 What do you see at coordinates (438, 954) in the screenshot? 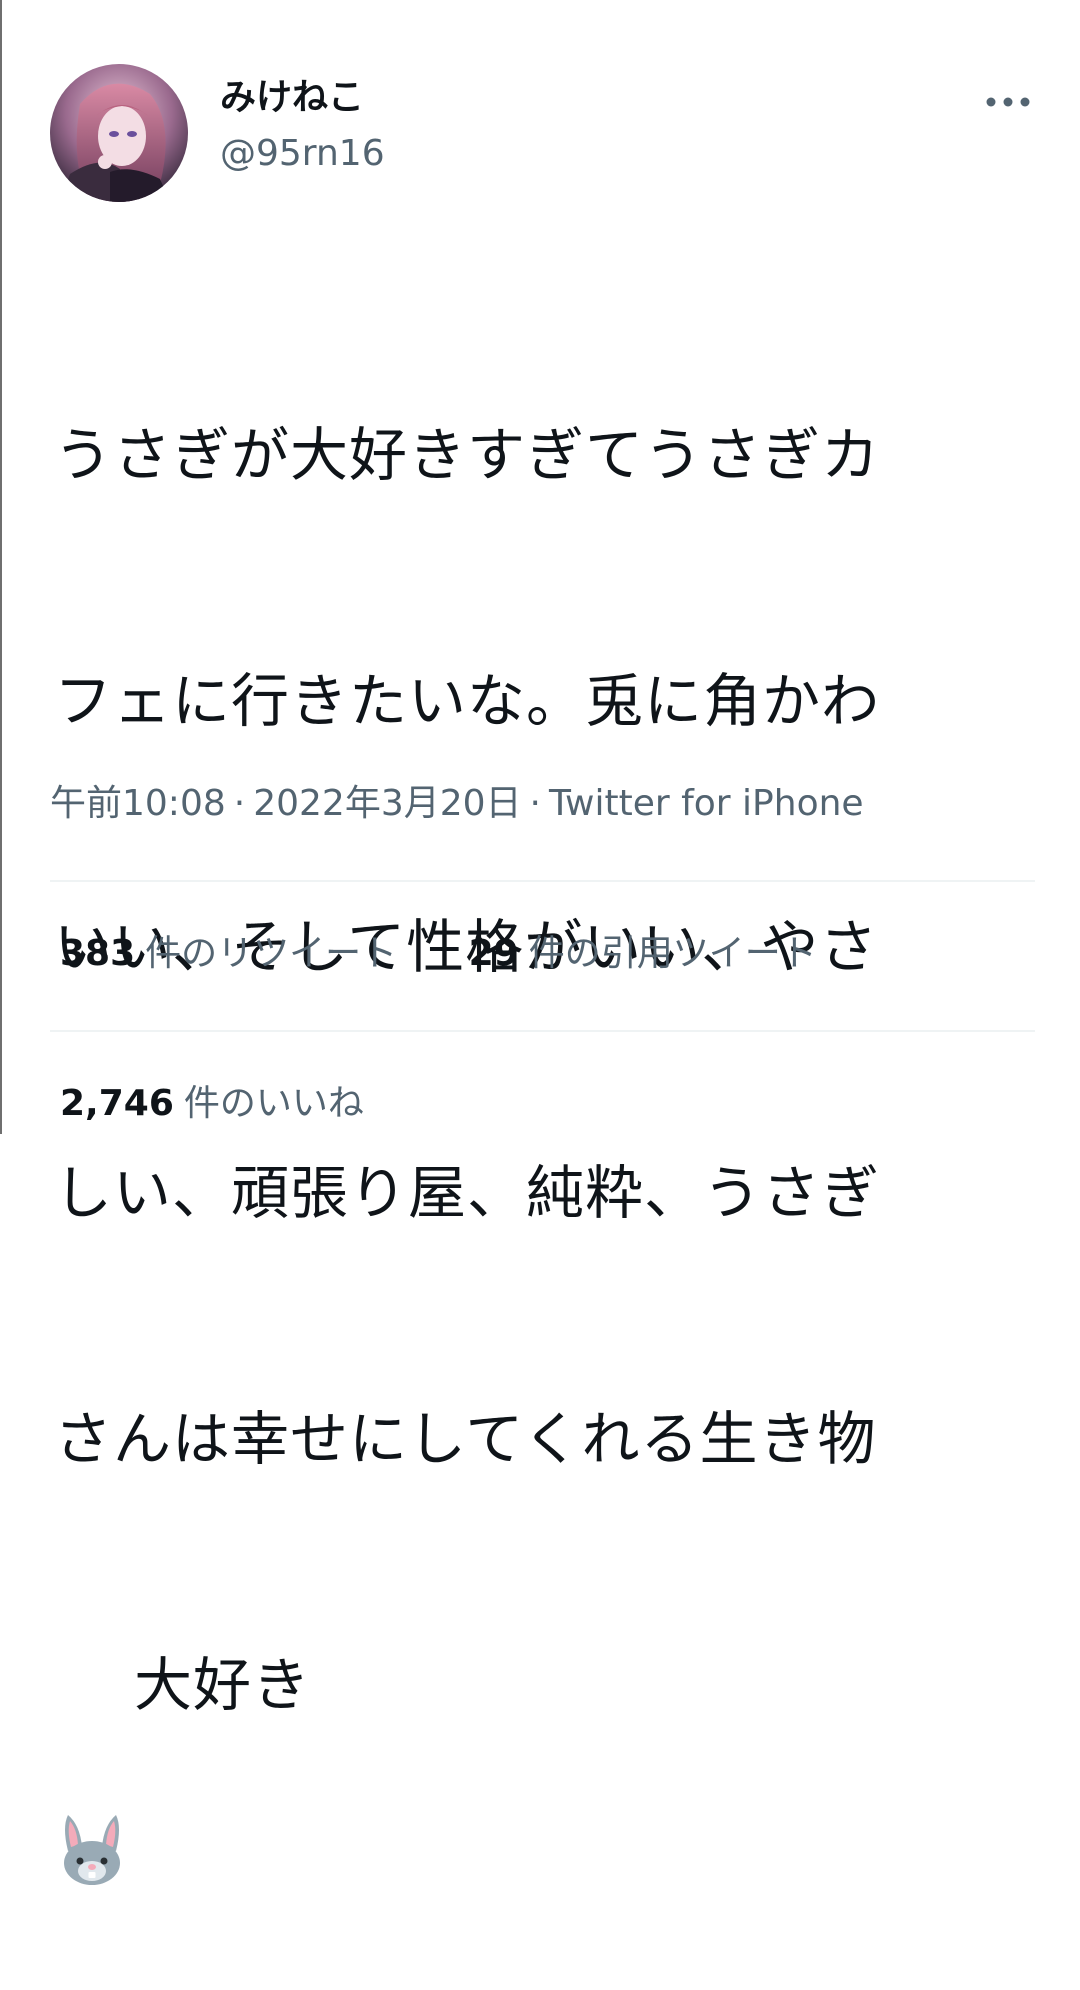
I see `engagement-stats-row: 383 件のリツイート 29 件の引用ツイート` at bounding box center [438, 954].